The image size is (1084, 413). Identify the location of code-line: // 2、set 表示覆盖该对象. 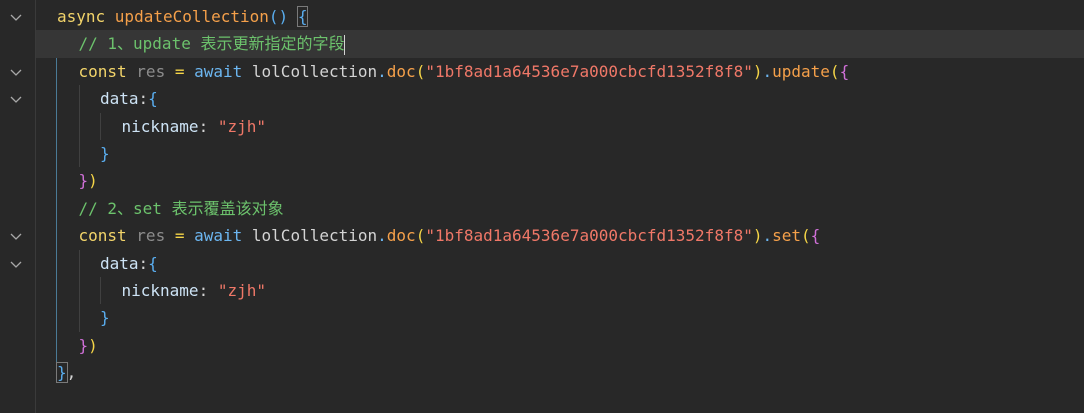
(560, 208).